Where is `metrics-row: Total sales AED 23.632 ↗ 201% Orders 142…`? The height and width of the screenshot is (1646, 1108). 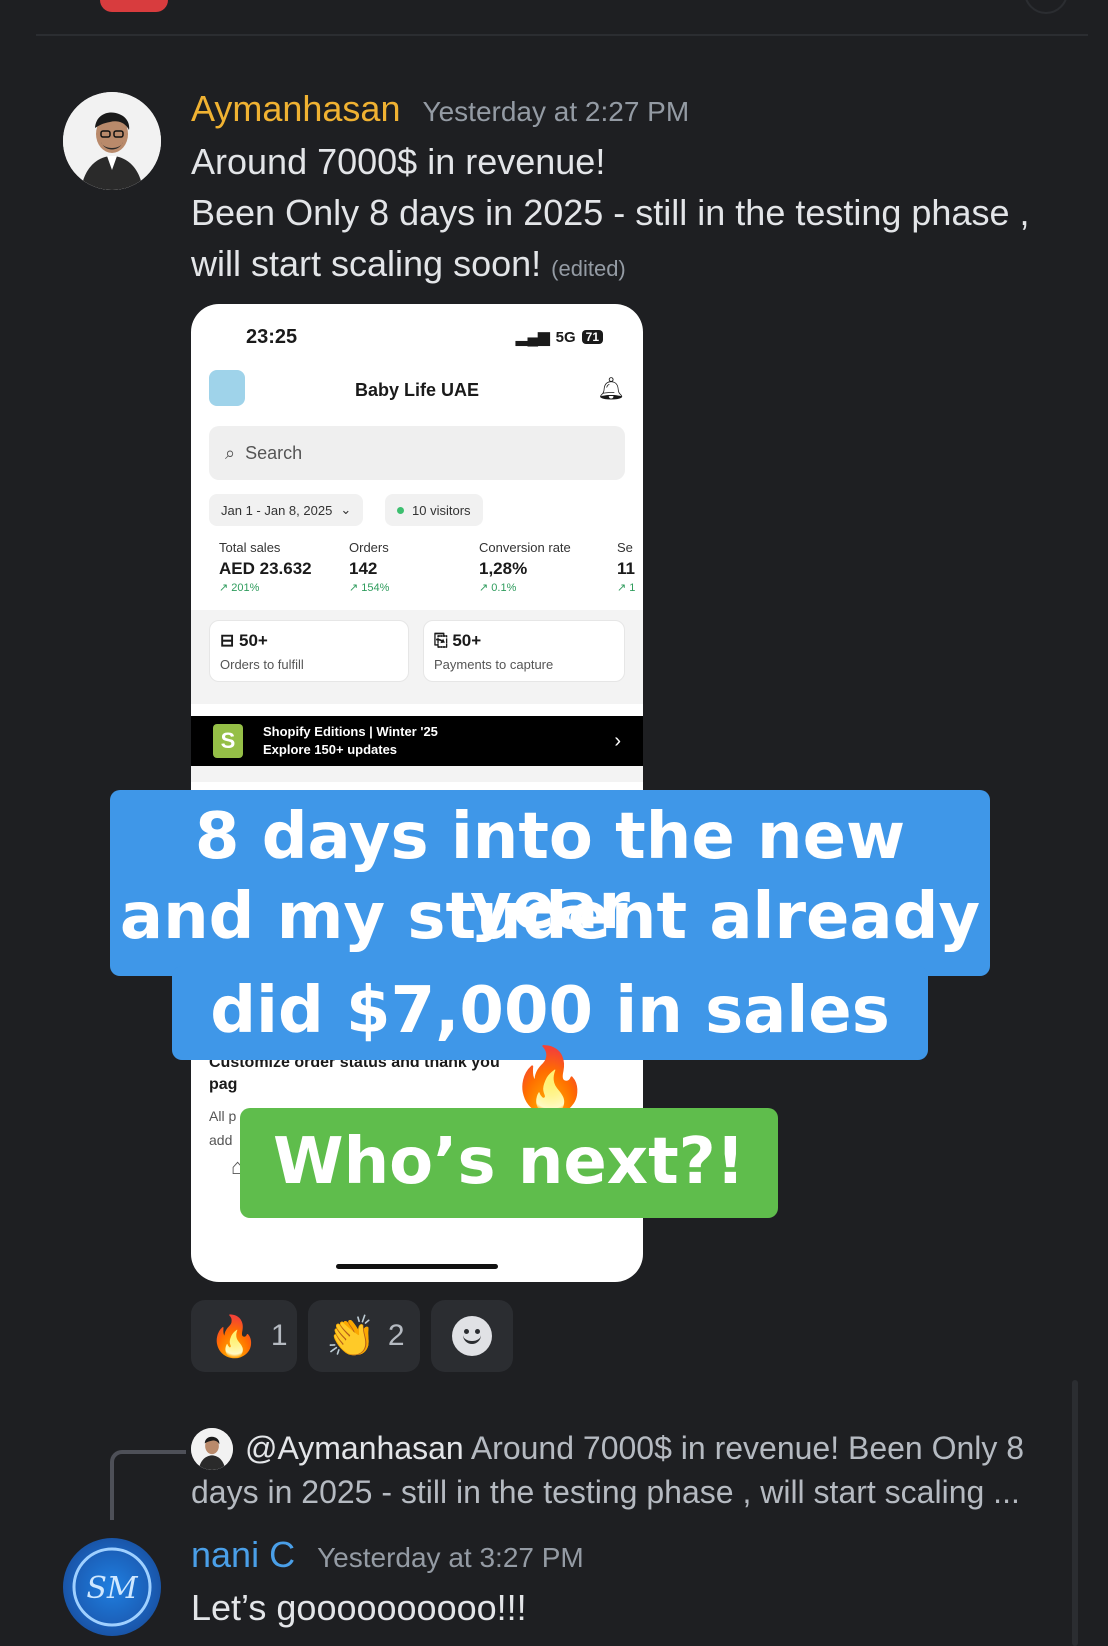
metrics-row: Total sales AED 23.632 ↗ 201% Orders 142… is located at coordinates (431, 575).